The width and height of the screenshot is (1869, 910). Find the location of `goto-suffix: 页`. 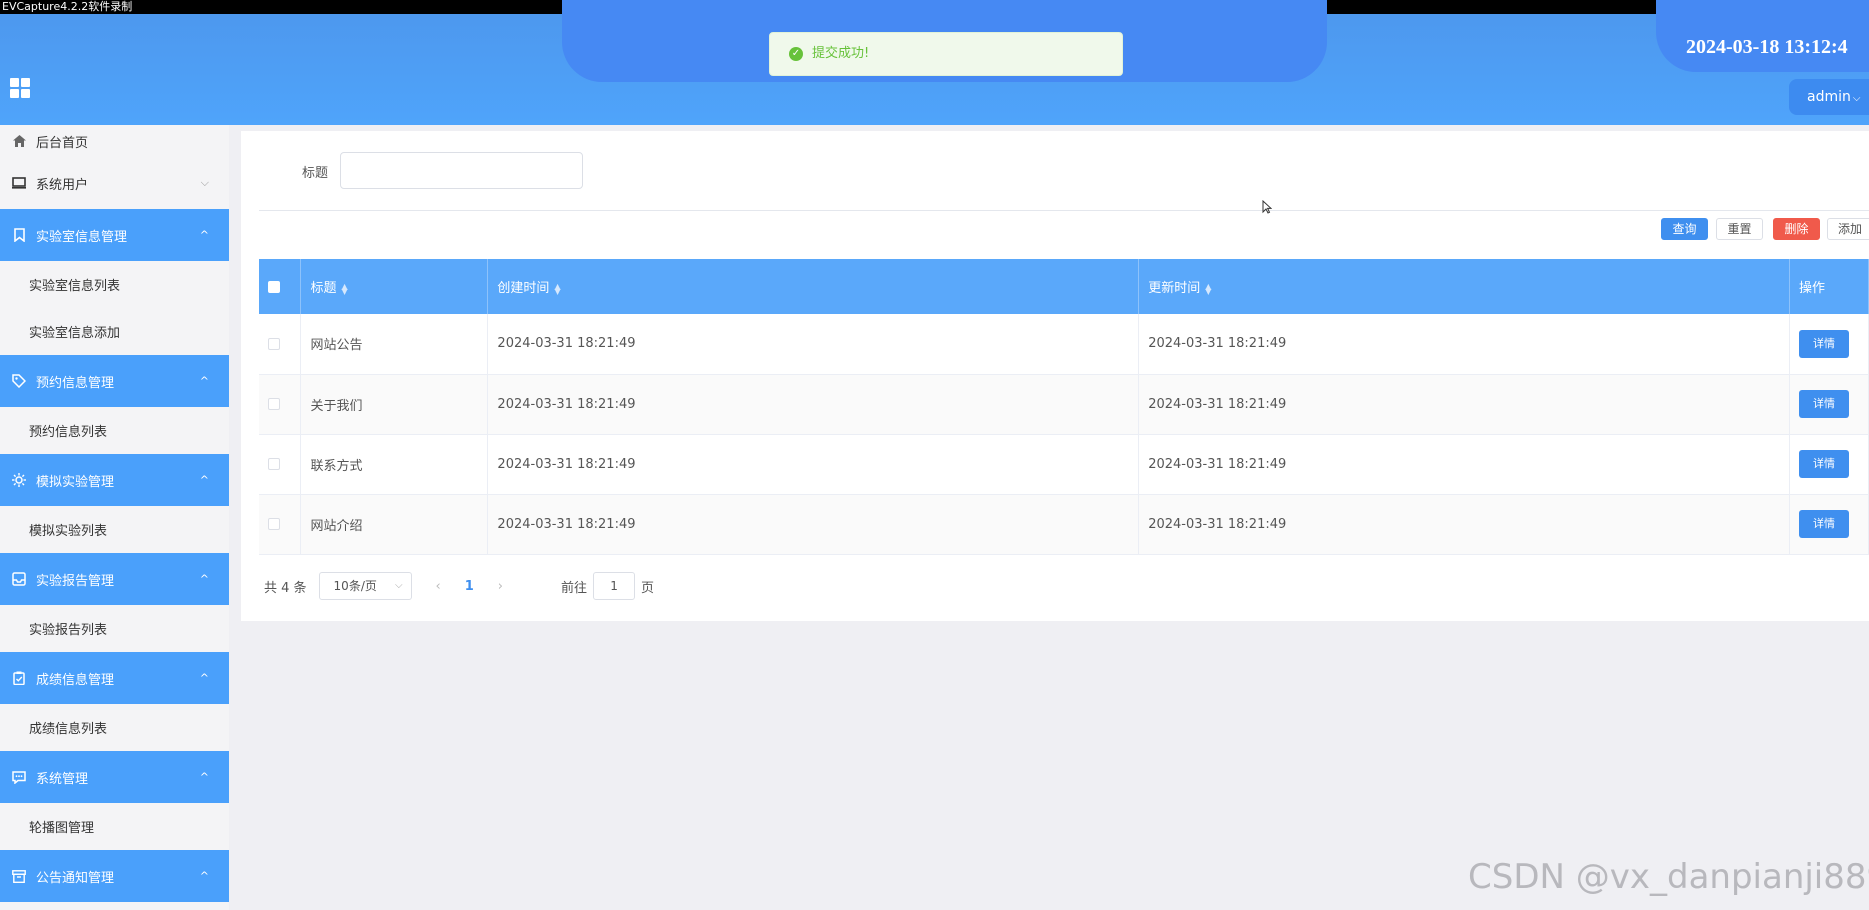

goto-suffix: 页 is located at coordinates (648, 588).